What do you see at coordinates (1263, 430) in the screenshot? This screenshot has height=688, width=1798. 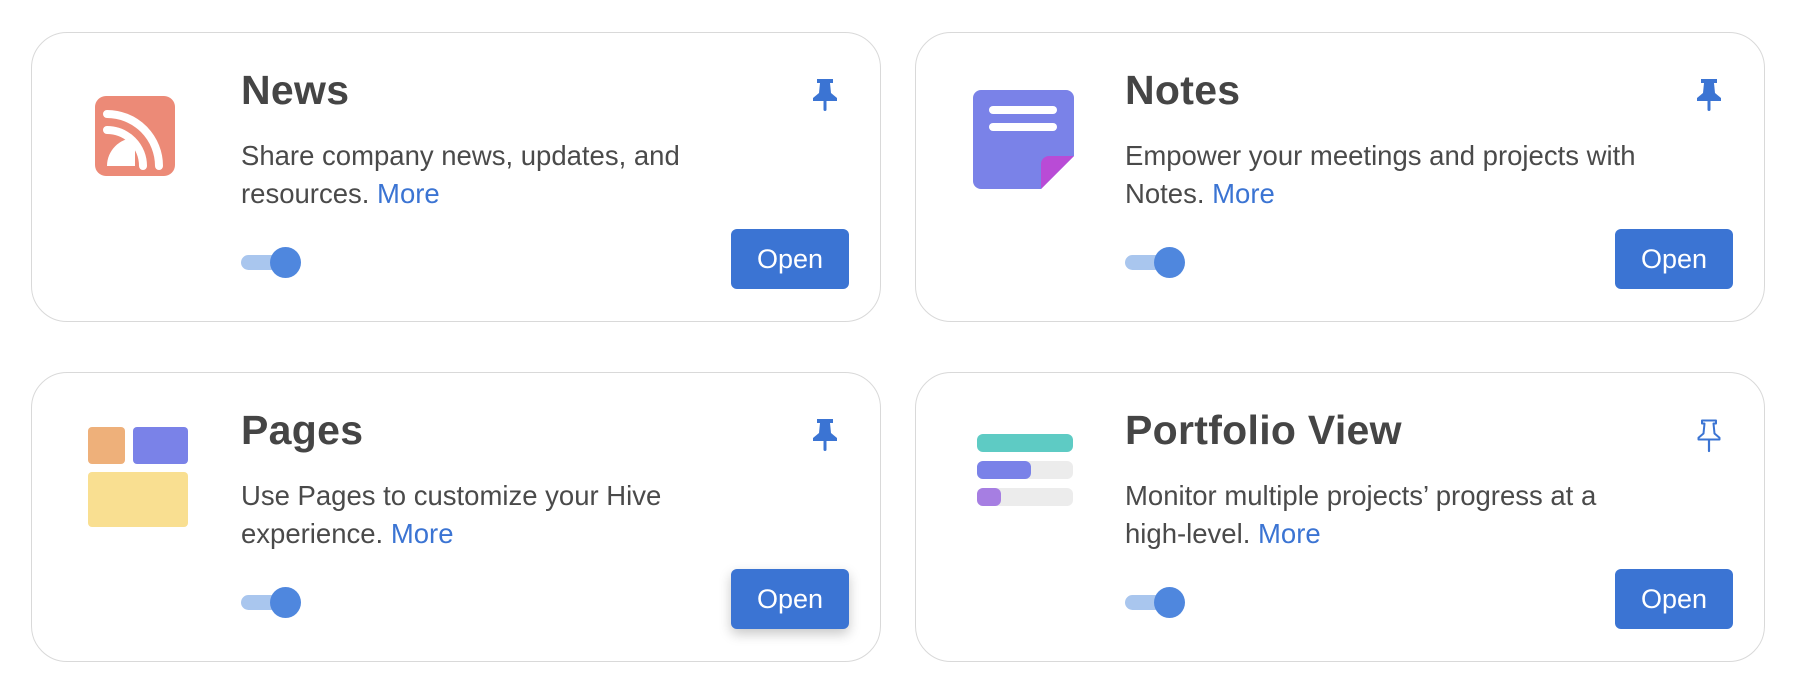 I see `app-title: Portfolio View` at bounding box center [1263, 430].